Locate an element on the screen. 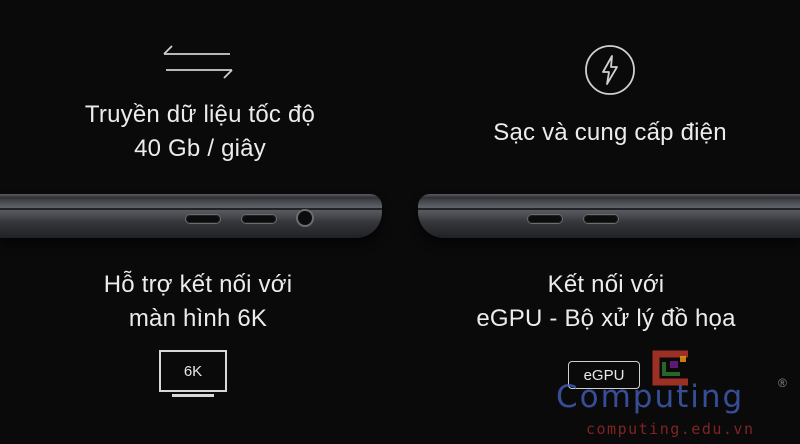  data-transfer-caption: Truyền dữ liệu tốc độ 40 Gb / giây is located at coordinates (200, 132).